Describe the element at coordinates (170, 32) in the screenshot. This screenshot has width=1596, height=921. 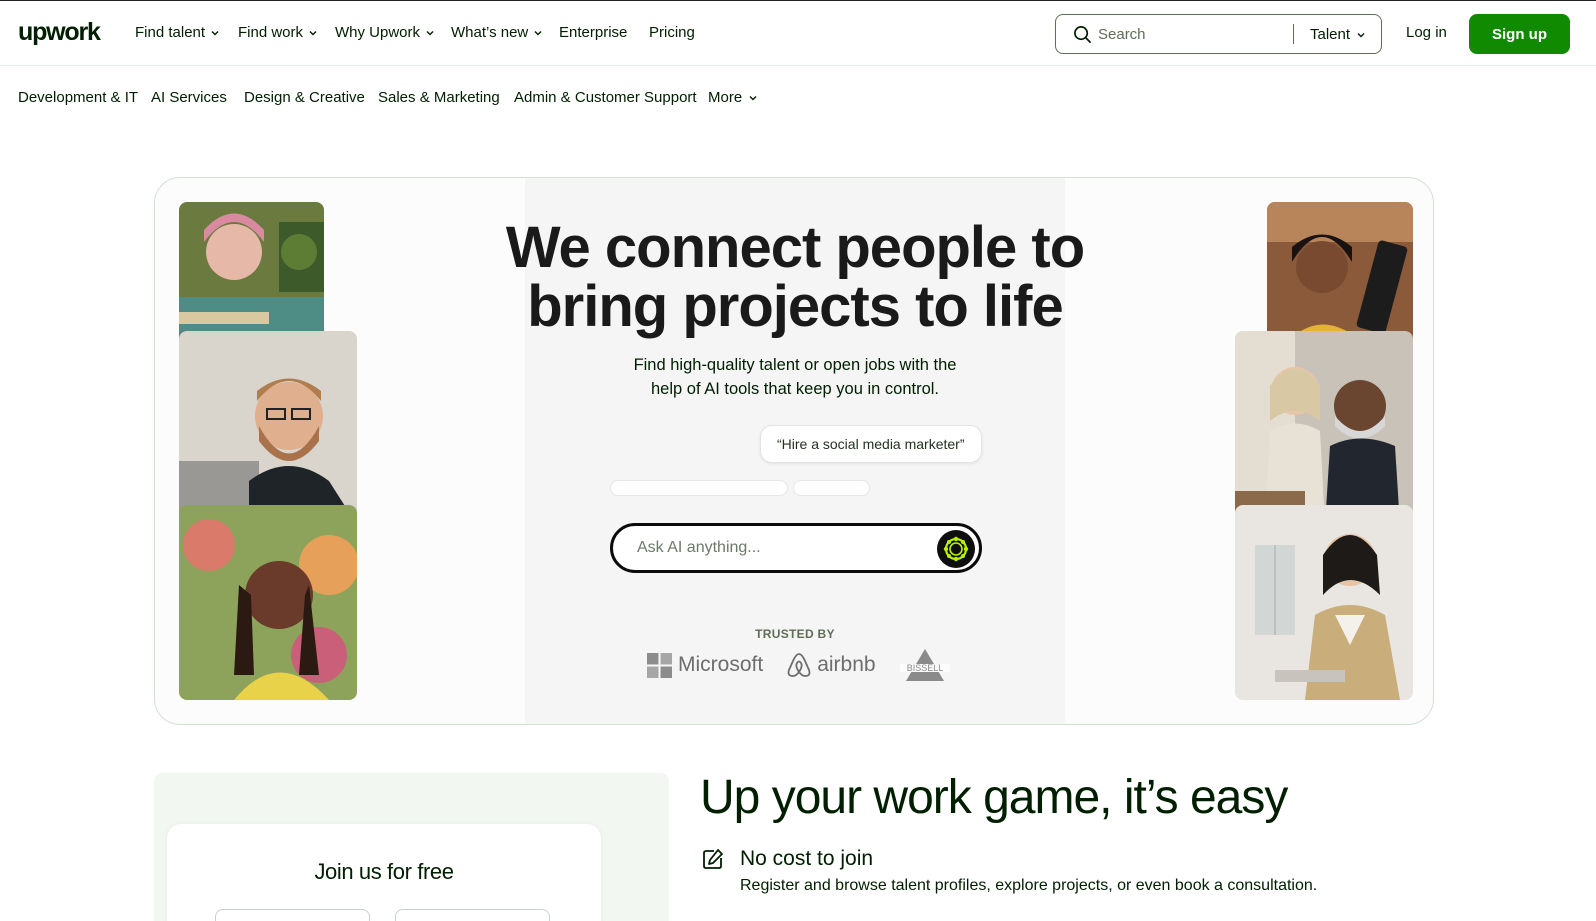
I see `nav-label: Find talent` at that location.